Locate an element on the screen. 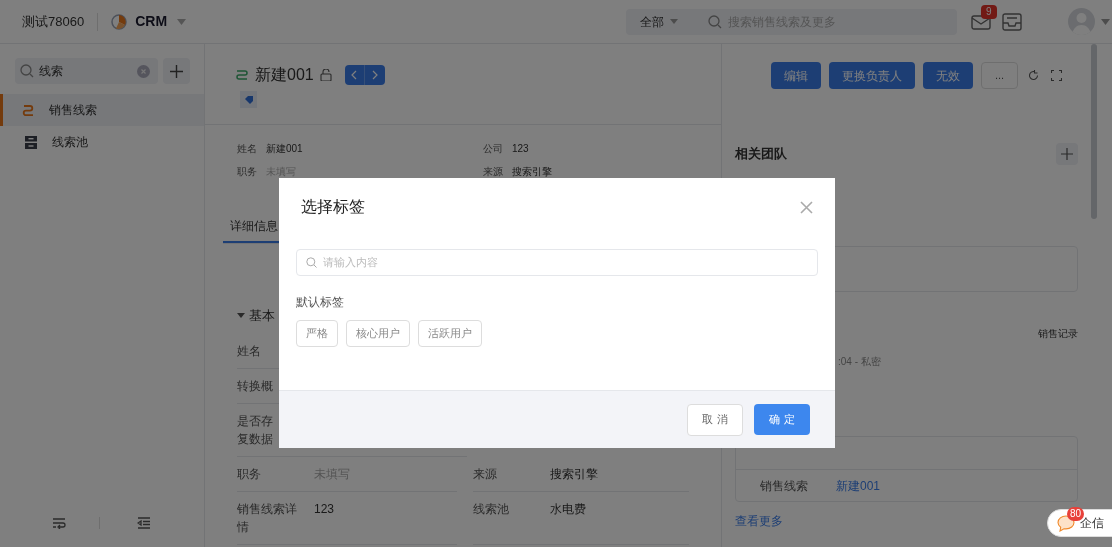 The width and height of the screenshot is (1112, 547). wrap-text-icon is located at coordinates (59, 523).